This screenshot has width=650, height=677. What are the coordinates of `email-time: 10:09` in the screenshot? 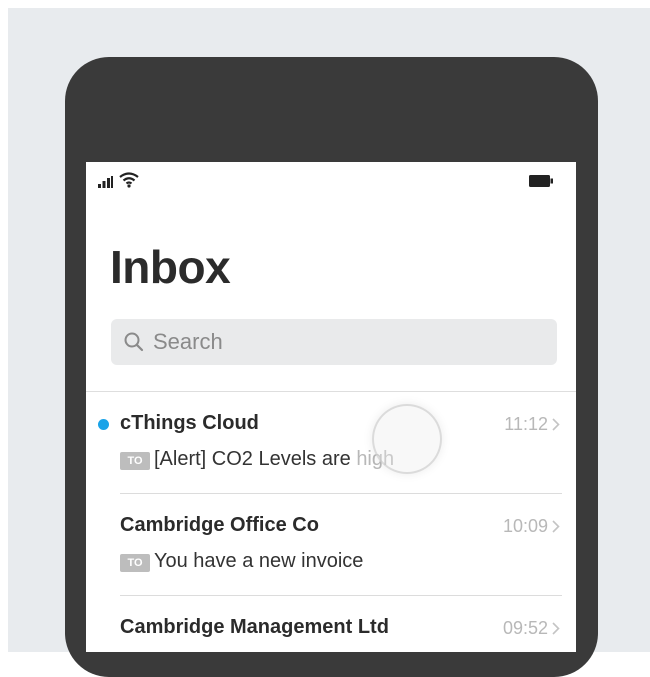 It's located at (525, 526).